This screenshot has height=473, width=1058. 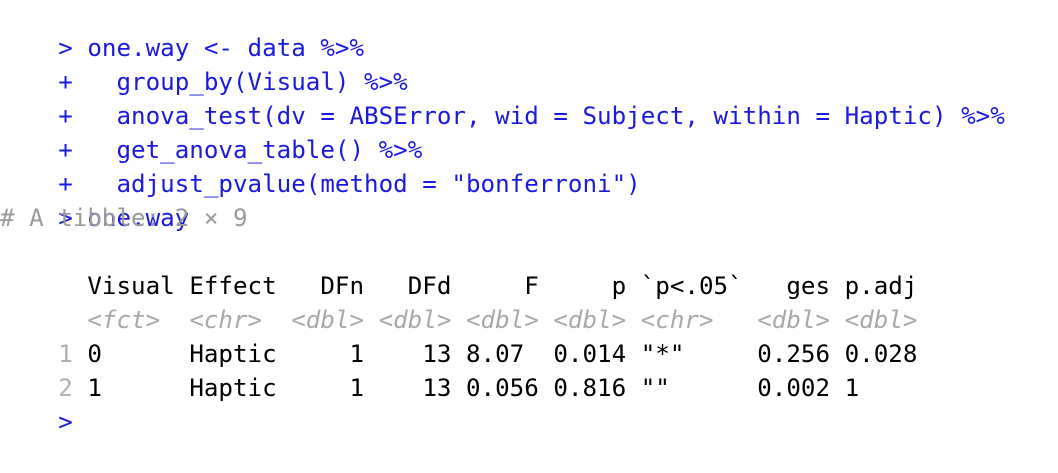 What do you see at coordinates (94, 199) in the screenshot?
I see `console-command-line: > one.way` at bounding box center [94, 199].